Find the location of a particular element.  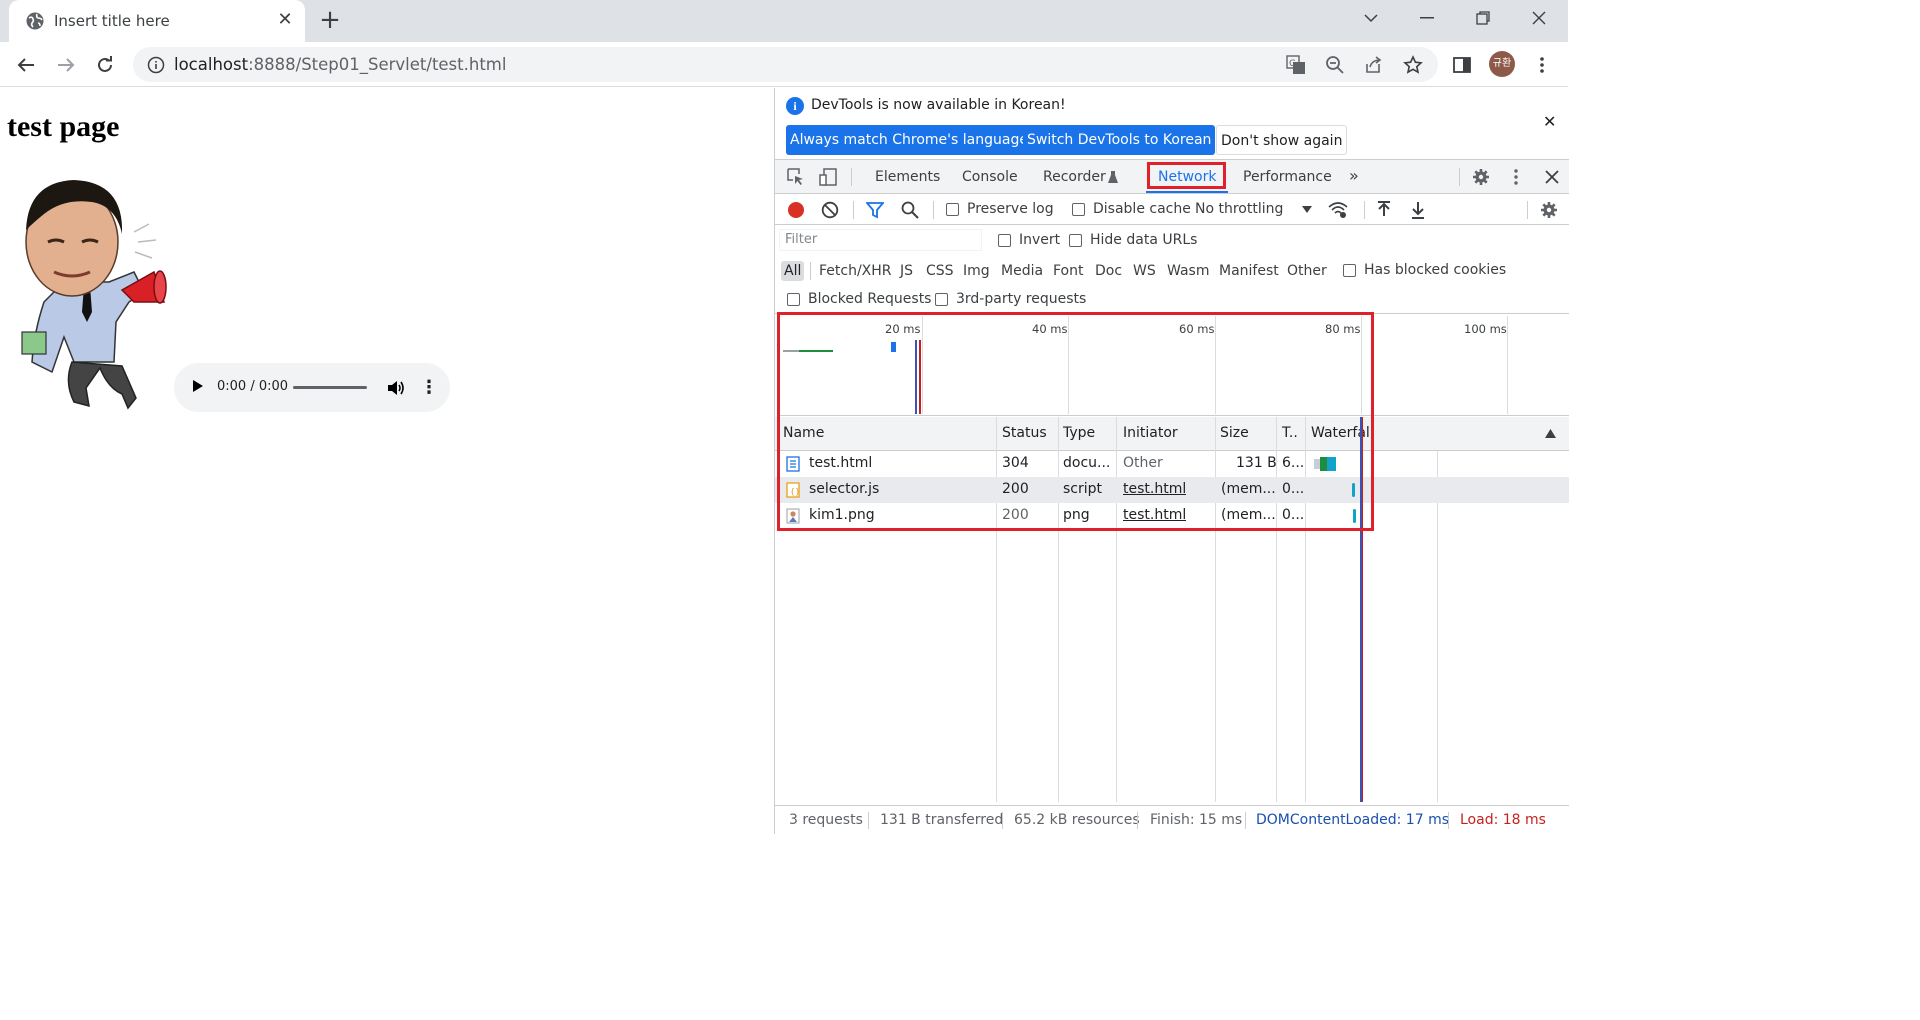

type-filter-font: Font is located at coordinates (1068, 271).